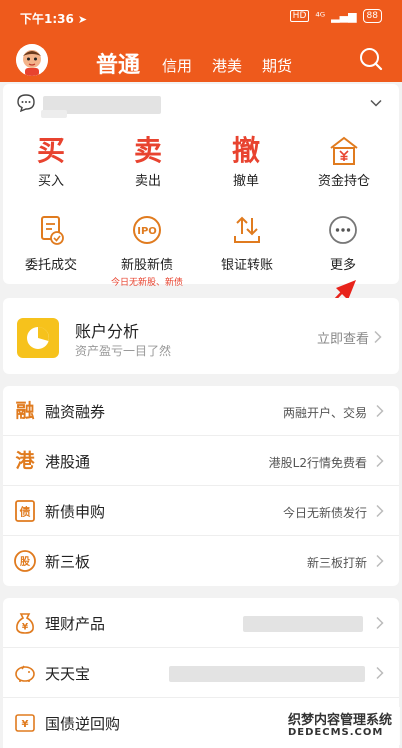 This screenshot has height=748, width=402. Describe the element at coordinates (68, 562) in the screenshot. I see `list-item-title: 新三板` at that location.